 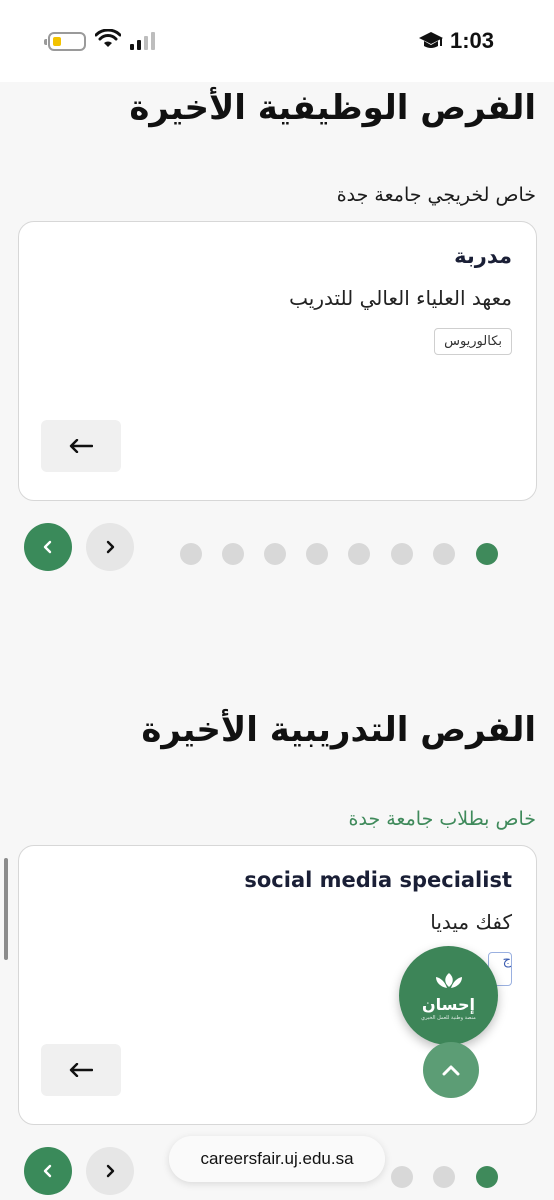 What do you see at coordinates (436, 195) in the screenshot?
I see `jobs-section-subtitle: خاص لخريجي جامعة جدة` at bounding box center [436, 195].